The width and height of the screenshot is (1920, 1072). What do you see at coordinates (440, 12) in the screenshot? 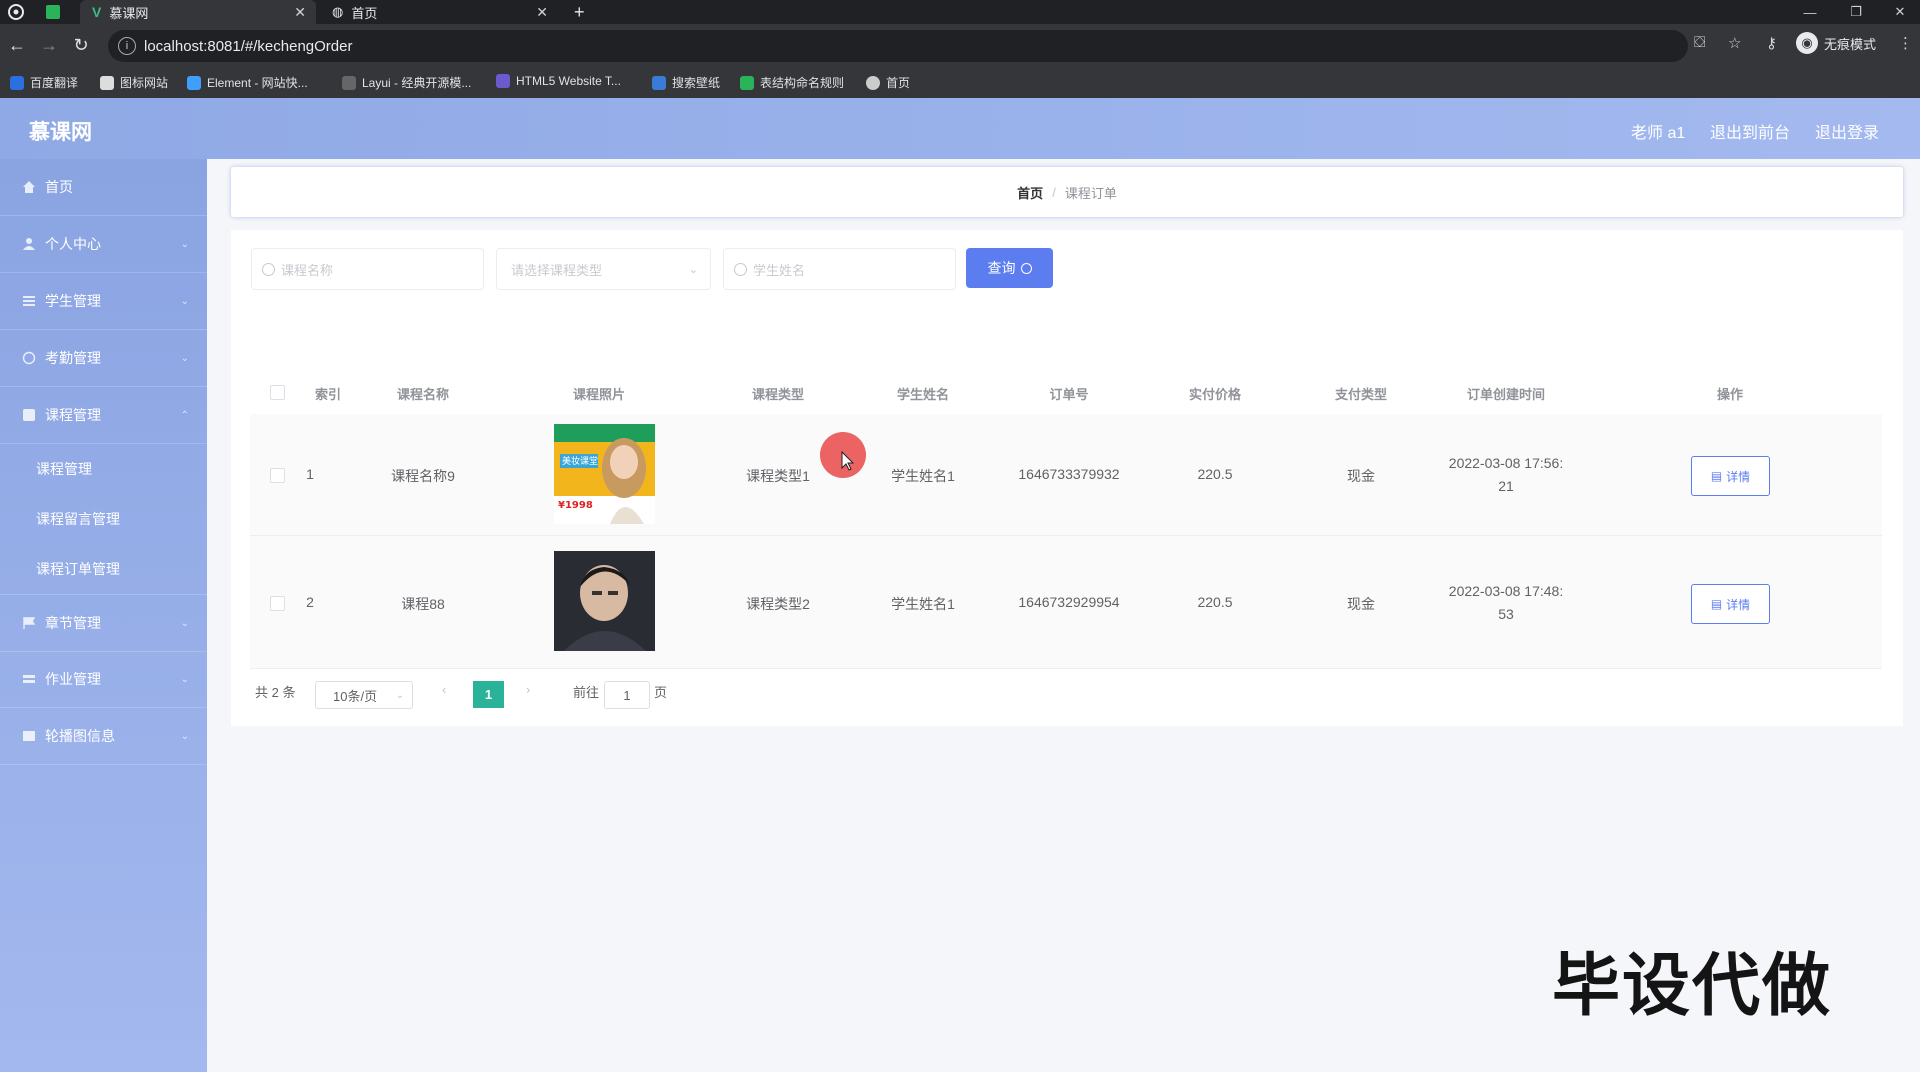
I see `tab-home: ◍ 首页 ✕` at bounding box center [440, 12].